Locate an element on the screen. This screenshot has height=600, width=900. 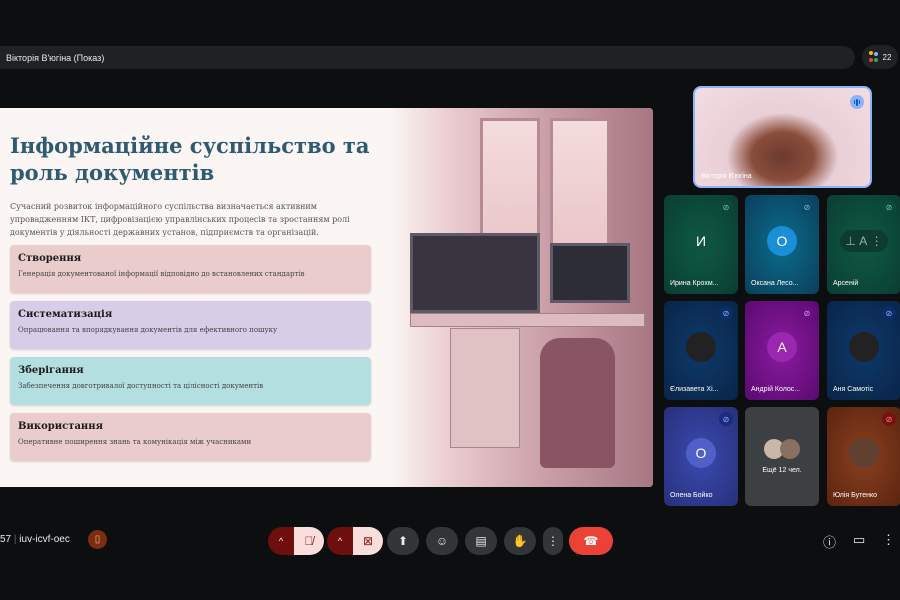
mic-off-button: 🎙̸ is located at coordinates (309, 541).